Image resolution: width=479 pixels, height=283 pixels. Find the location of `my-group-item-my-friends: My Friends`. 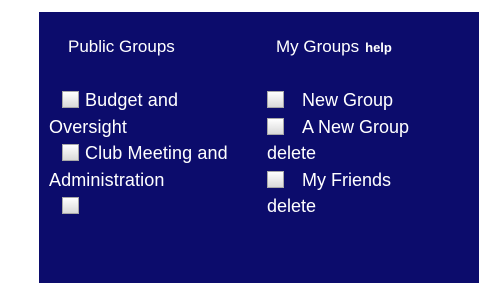

my-group-item-my-friends: My Friends is located at coordinates (373, 180).